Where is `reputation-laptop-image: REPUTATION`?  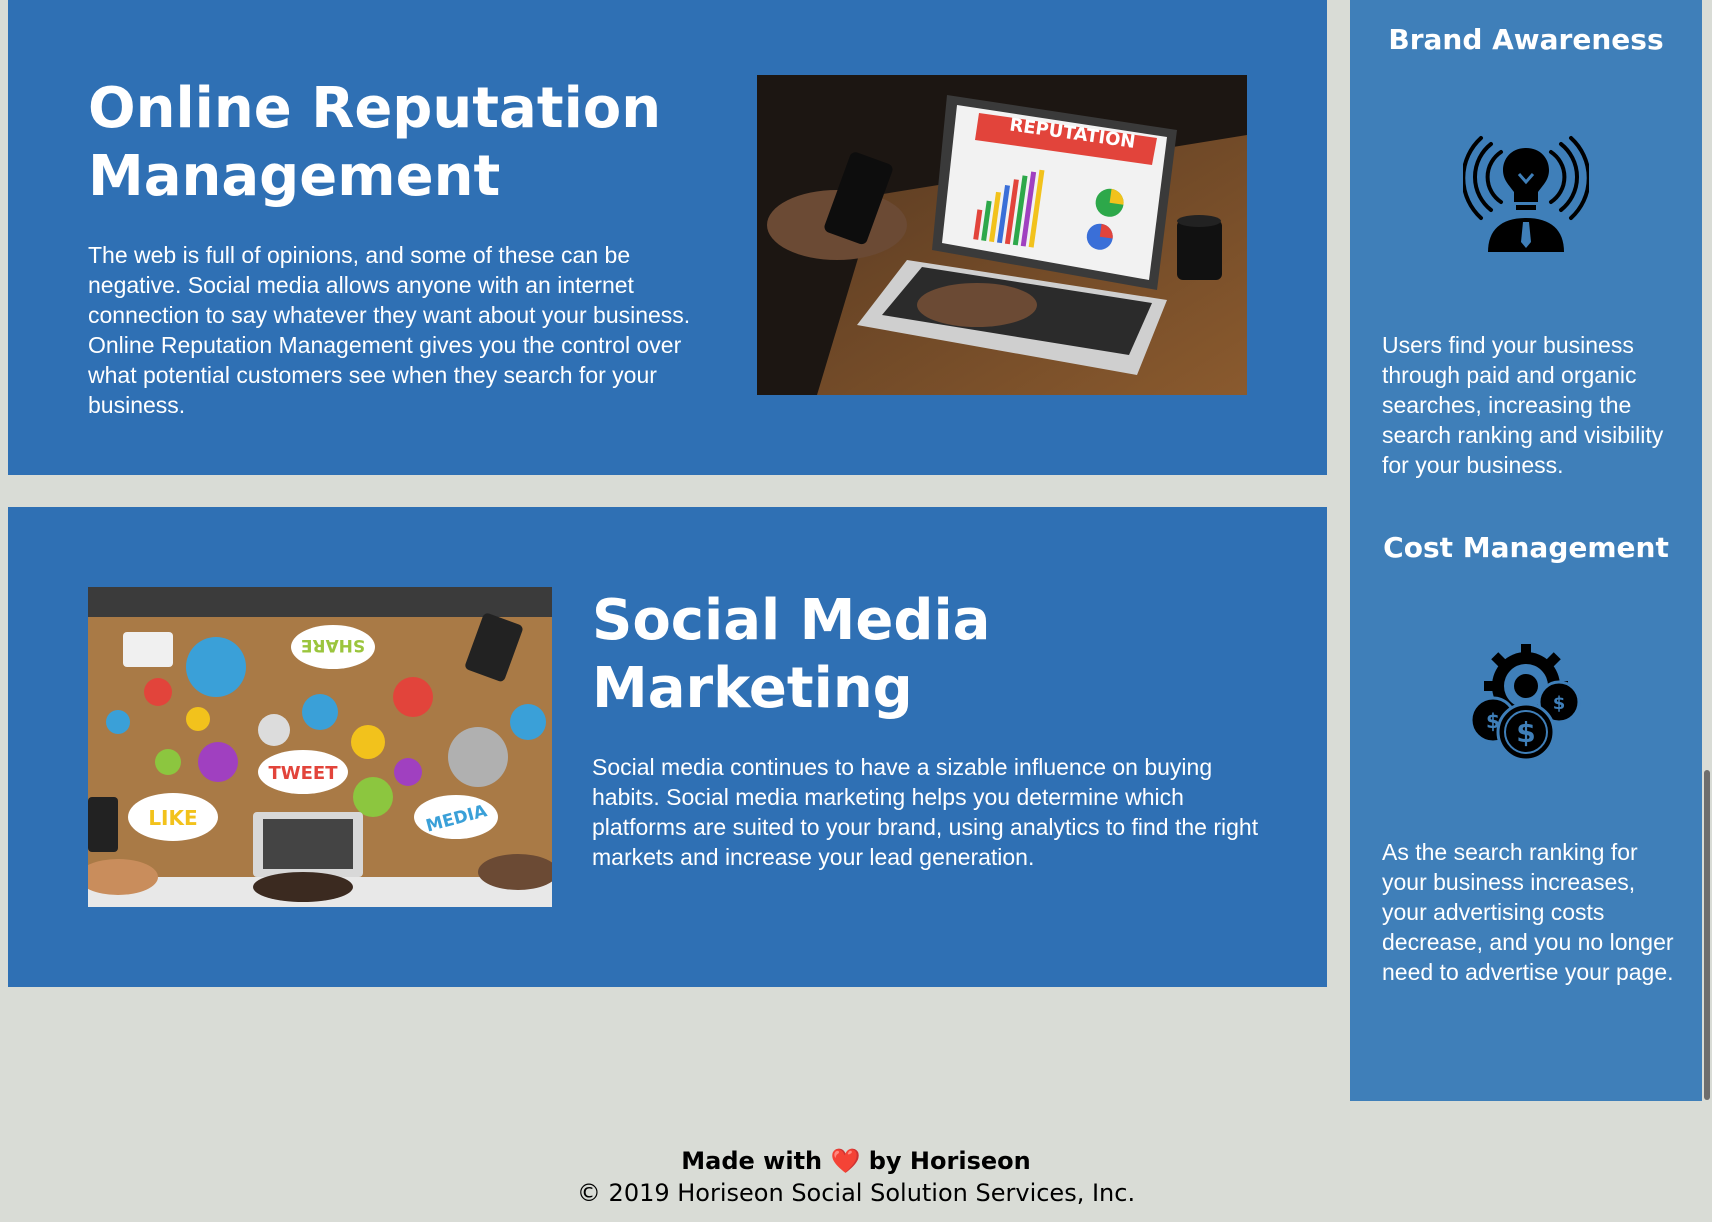 reputation-laptop-image: REPUTATION is located at coordinates (1002, 235).